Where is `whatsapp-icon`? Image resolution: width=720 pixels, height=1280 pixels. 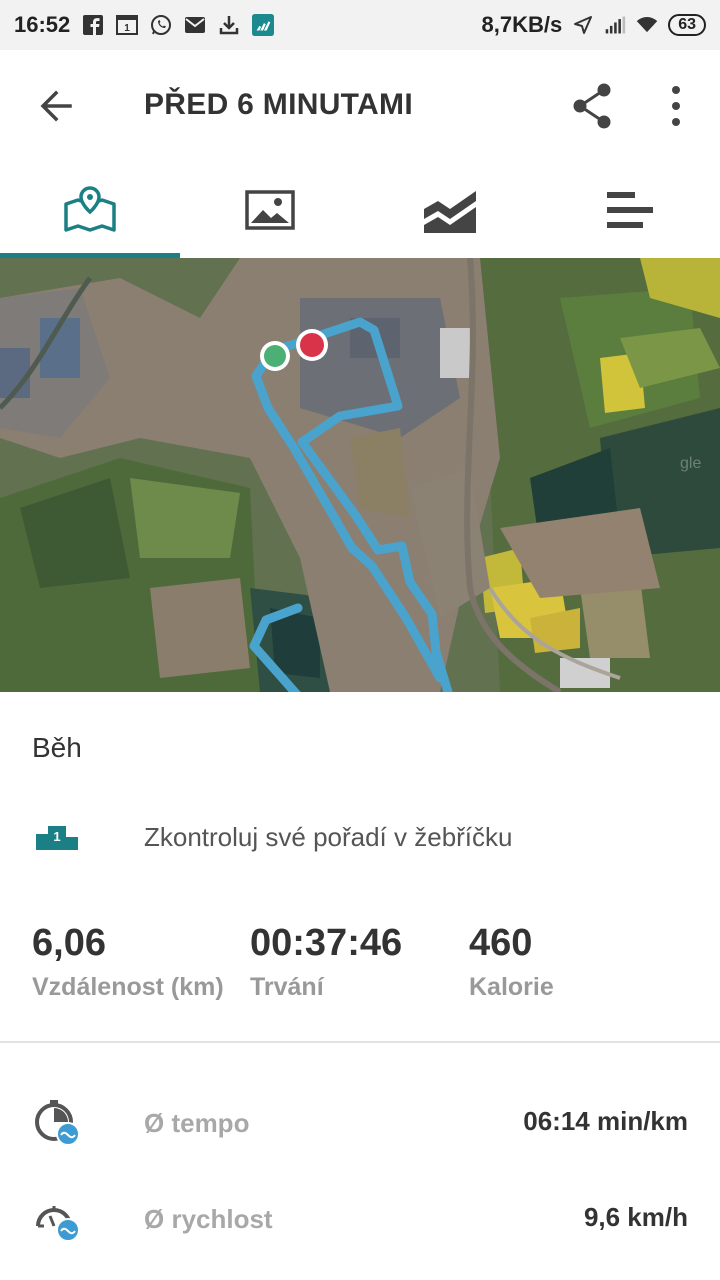 whatsapp-icon is located at coordinates (161, 25).